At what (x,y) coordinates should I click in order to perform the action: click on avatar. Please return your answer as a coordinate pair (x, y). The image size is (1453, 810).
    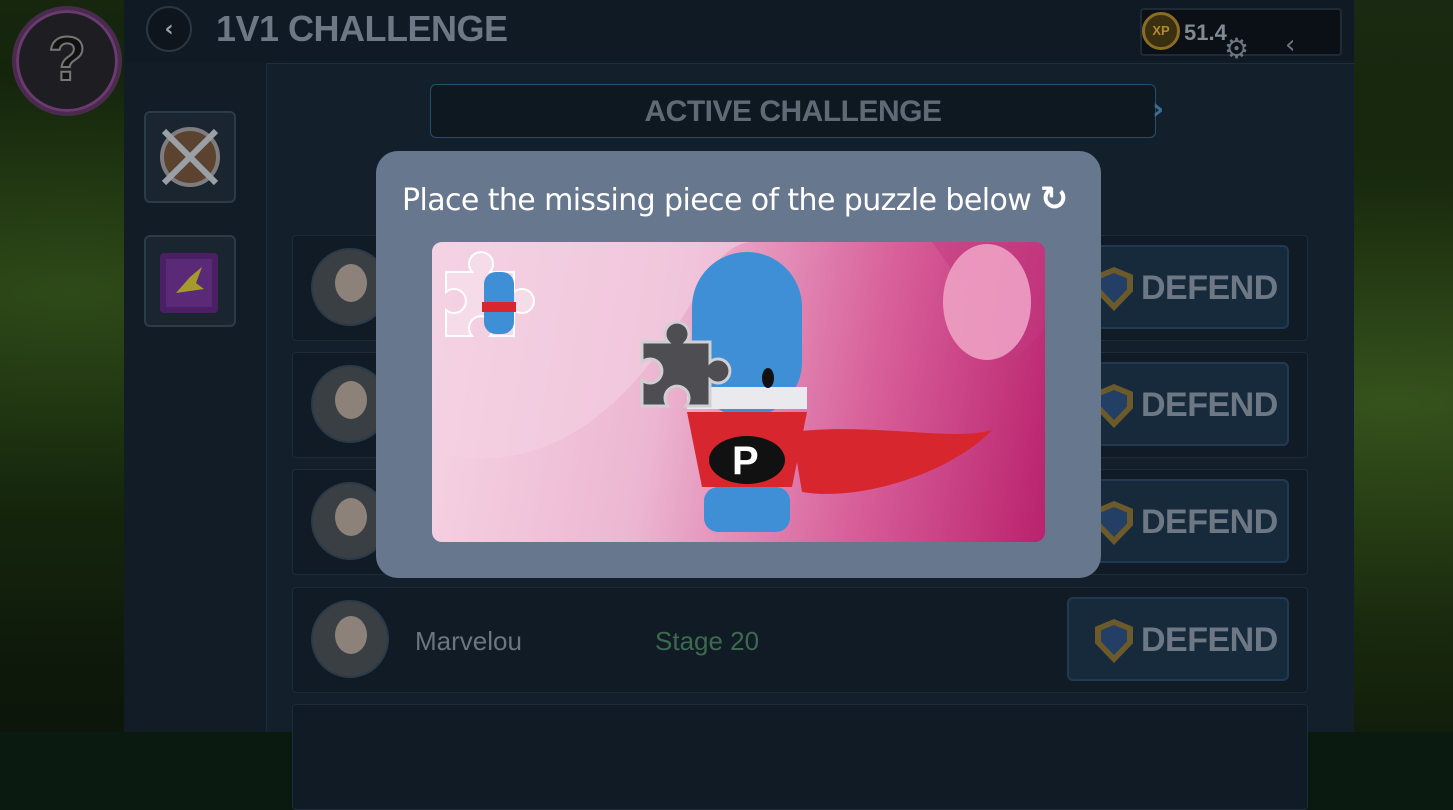
    Looking at the image, I should click on (350, 639).